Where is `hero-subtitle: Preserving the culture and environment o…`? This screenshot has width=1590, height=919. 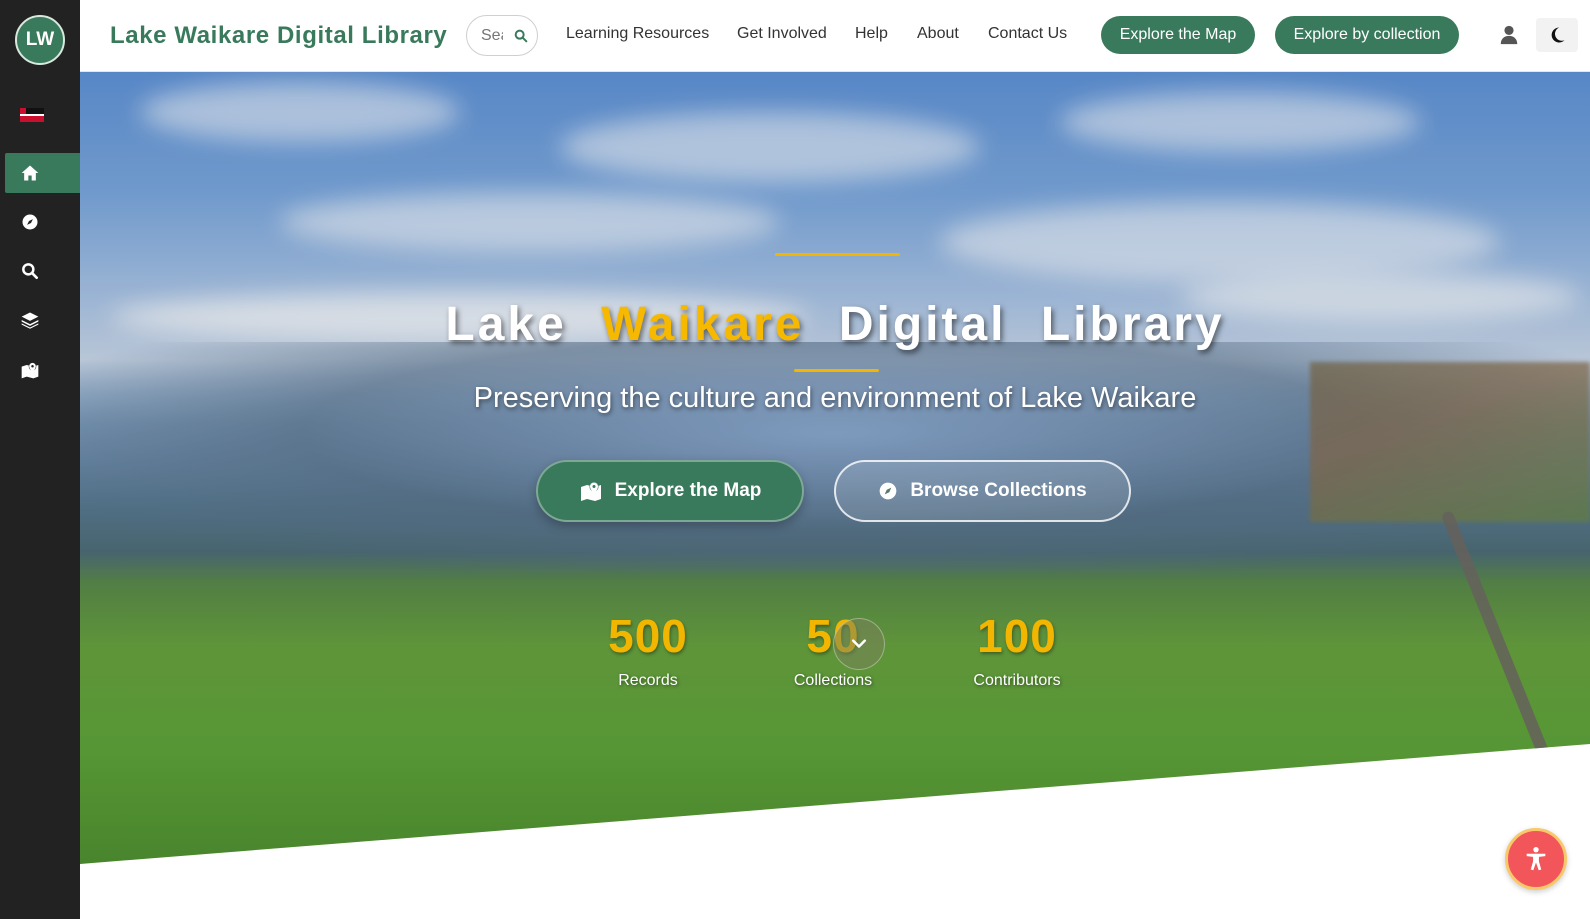
hero-subtitle: Preserving the culture and environment o… is located at coordinates (835, 398).